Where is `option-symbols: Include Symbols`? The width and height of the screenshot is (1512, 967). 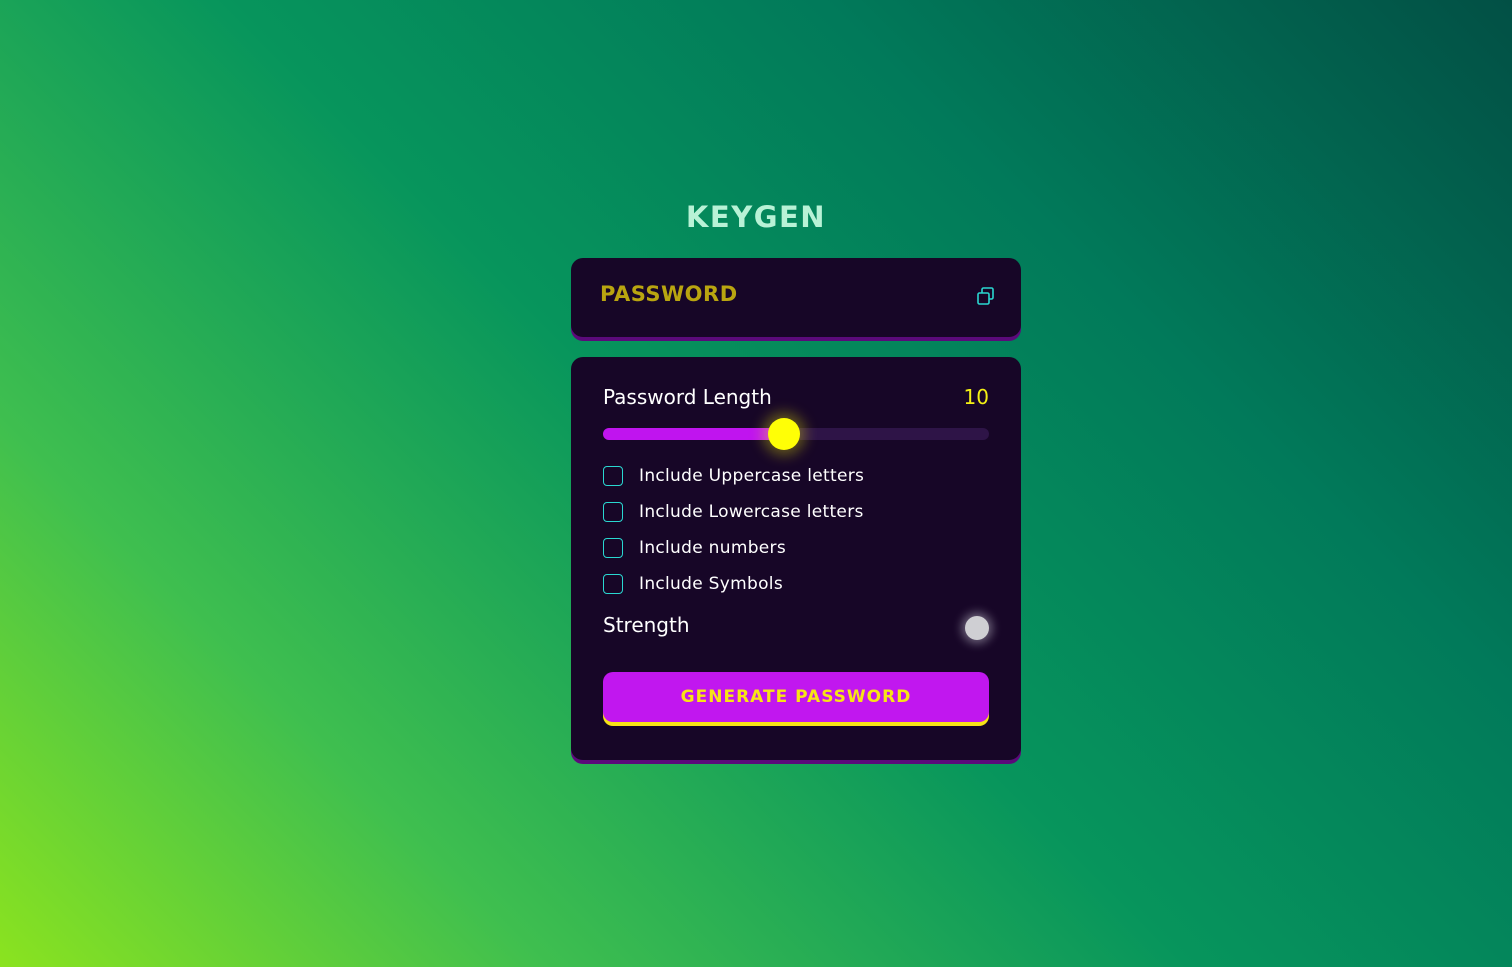 option-symbols: Include Symbols is located at coordinates (733, 584).